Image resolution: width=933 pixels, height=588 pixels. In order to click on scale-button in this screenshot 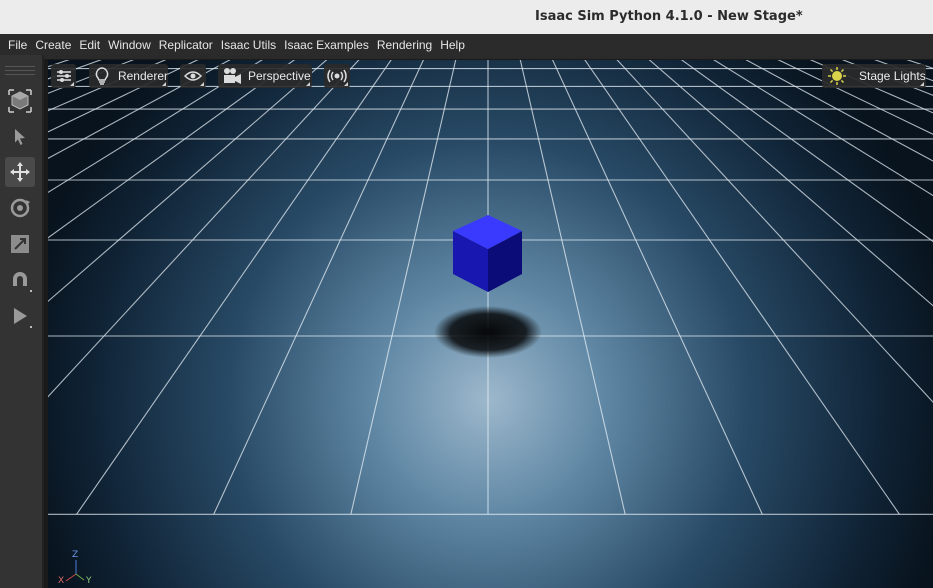, I will do `click(20, 244)`.